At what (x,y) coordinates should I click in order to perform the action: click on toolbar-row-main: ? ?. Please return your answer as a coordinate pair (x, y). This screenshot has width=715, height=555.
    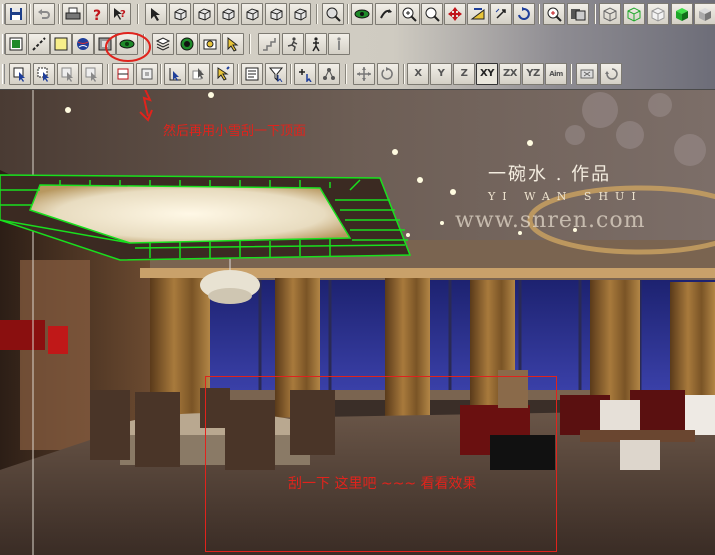
    Looking at the image, I should click on (357, 15).